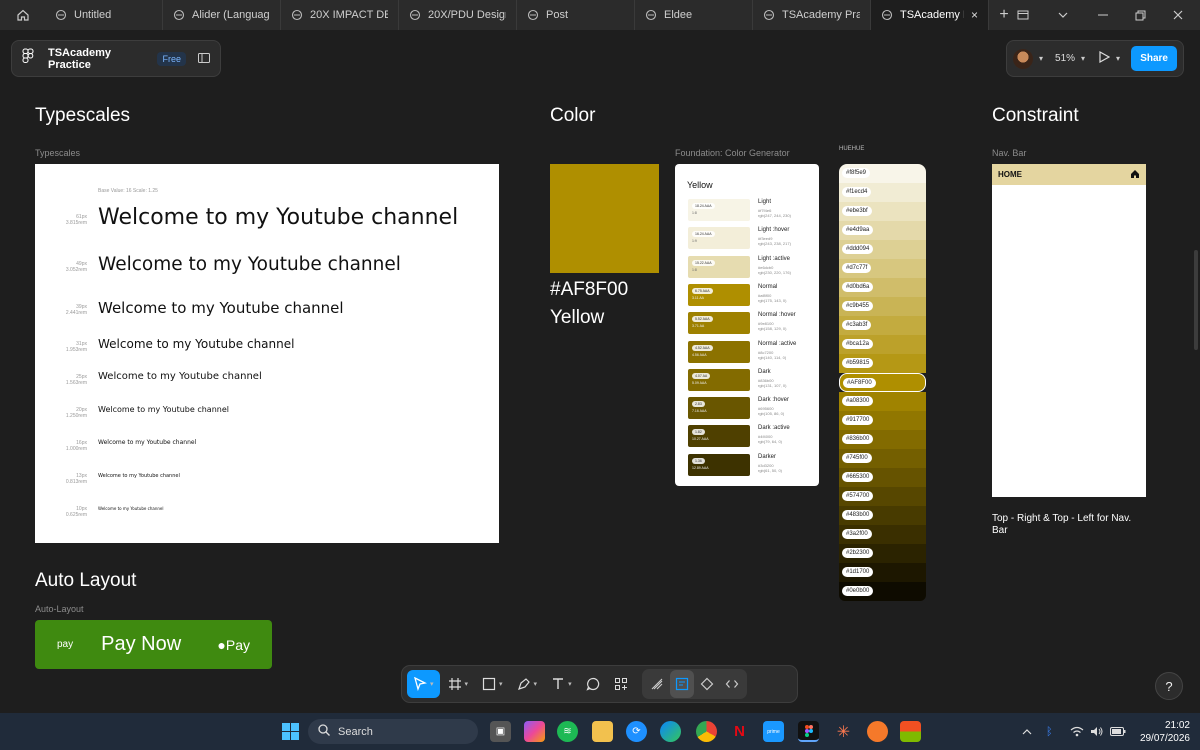 This screenshot has height=750, width=1200. I want to click on design-mode-icon, so click(681, 684).